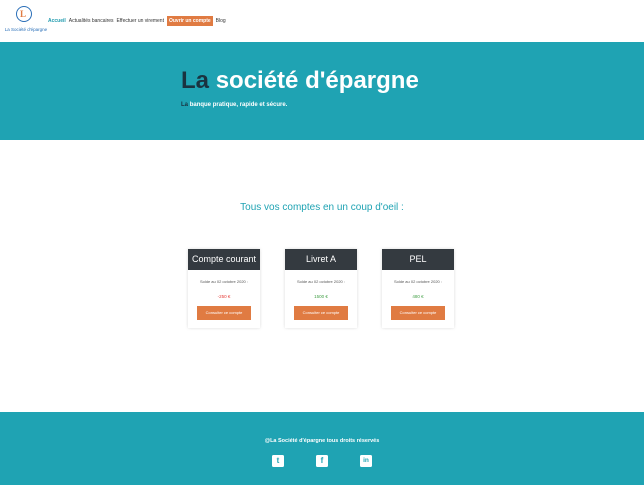 The height and width of the screenshot is (485, 644). What do you see at coordinates (317, 80) in the screenshot?
I see `hero-title-rest: société d'épargne` at bounding box center [317, 80].